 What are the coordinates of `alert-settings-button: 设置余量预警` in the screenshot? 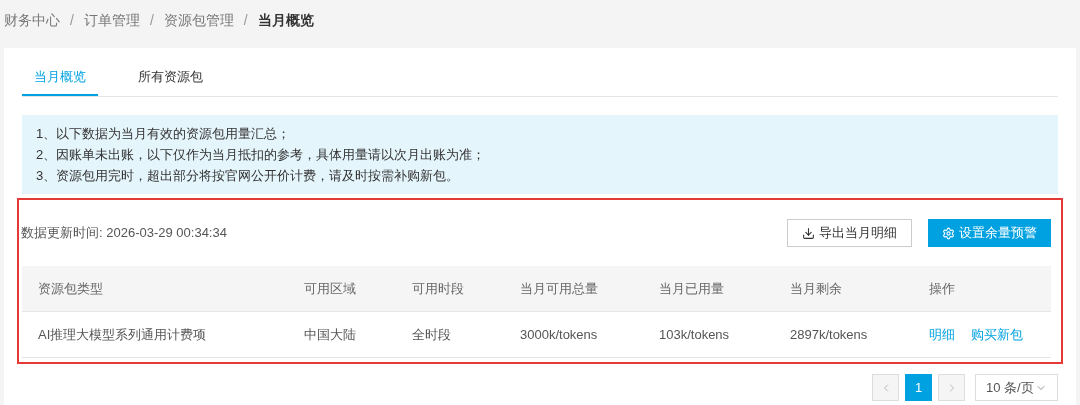 It's located at (989, 233).